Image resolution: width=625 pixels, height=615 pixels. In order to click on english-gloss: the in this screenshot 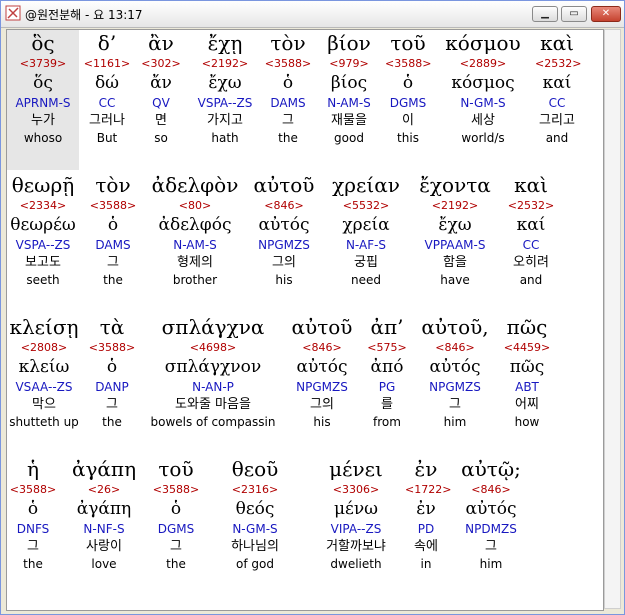, I will do `click(33, 564)`.